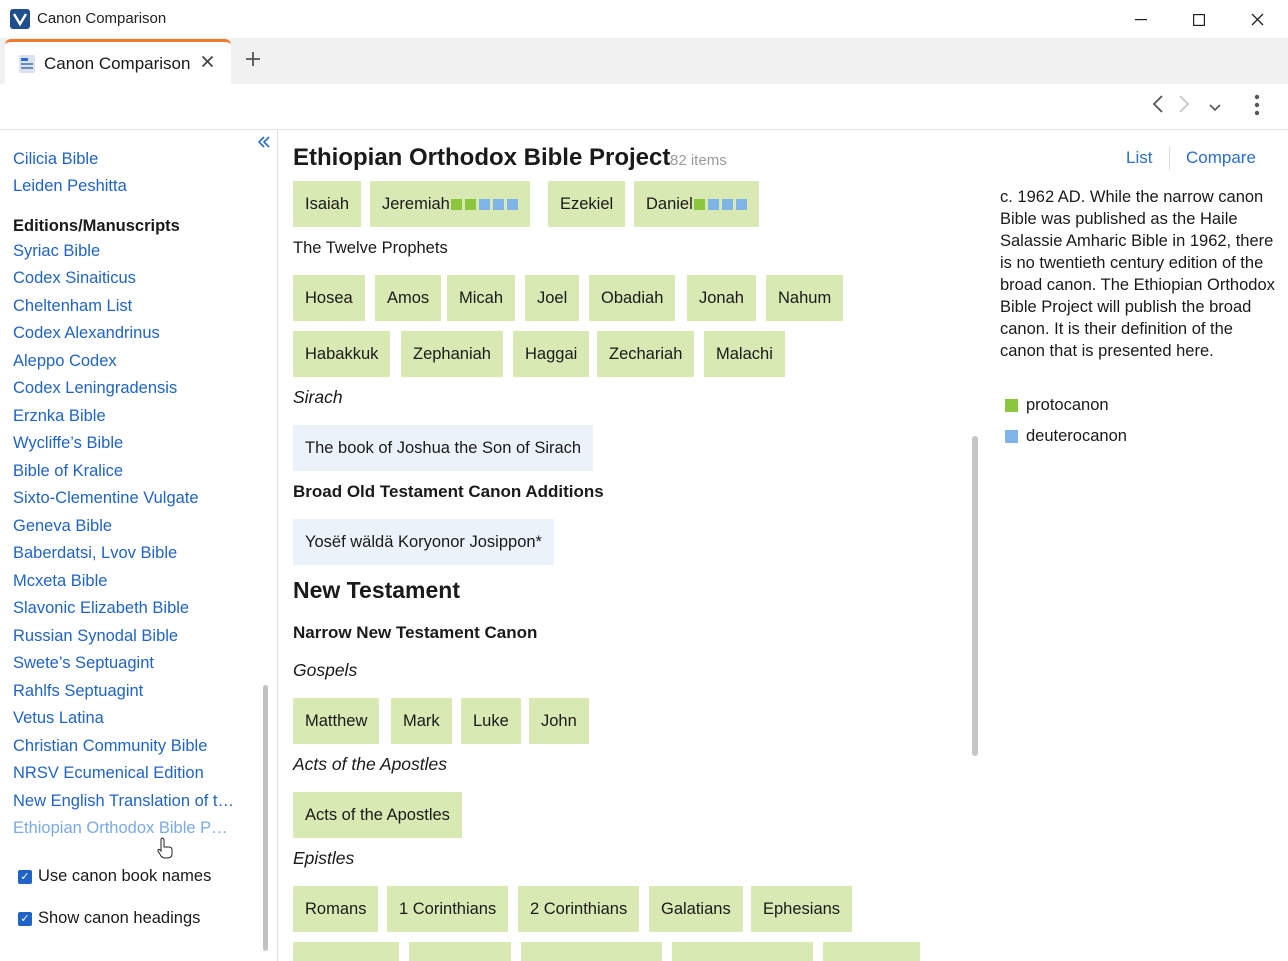 This screenshot has width=1288, height=961. What do you see at coordinates (1139, 158) in the screenshot?
I see `list-view-link: List` at bounding box center [1139, 158].